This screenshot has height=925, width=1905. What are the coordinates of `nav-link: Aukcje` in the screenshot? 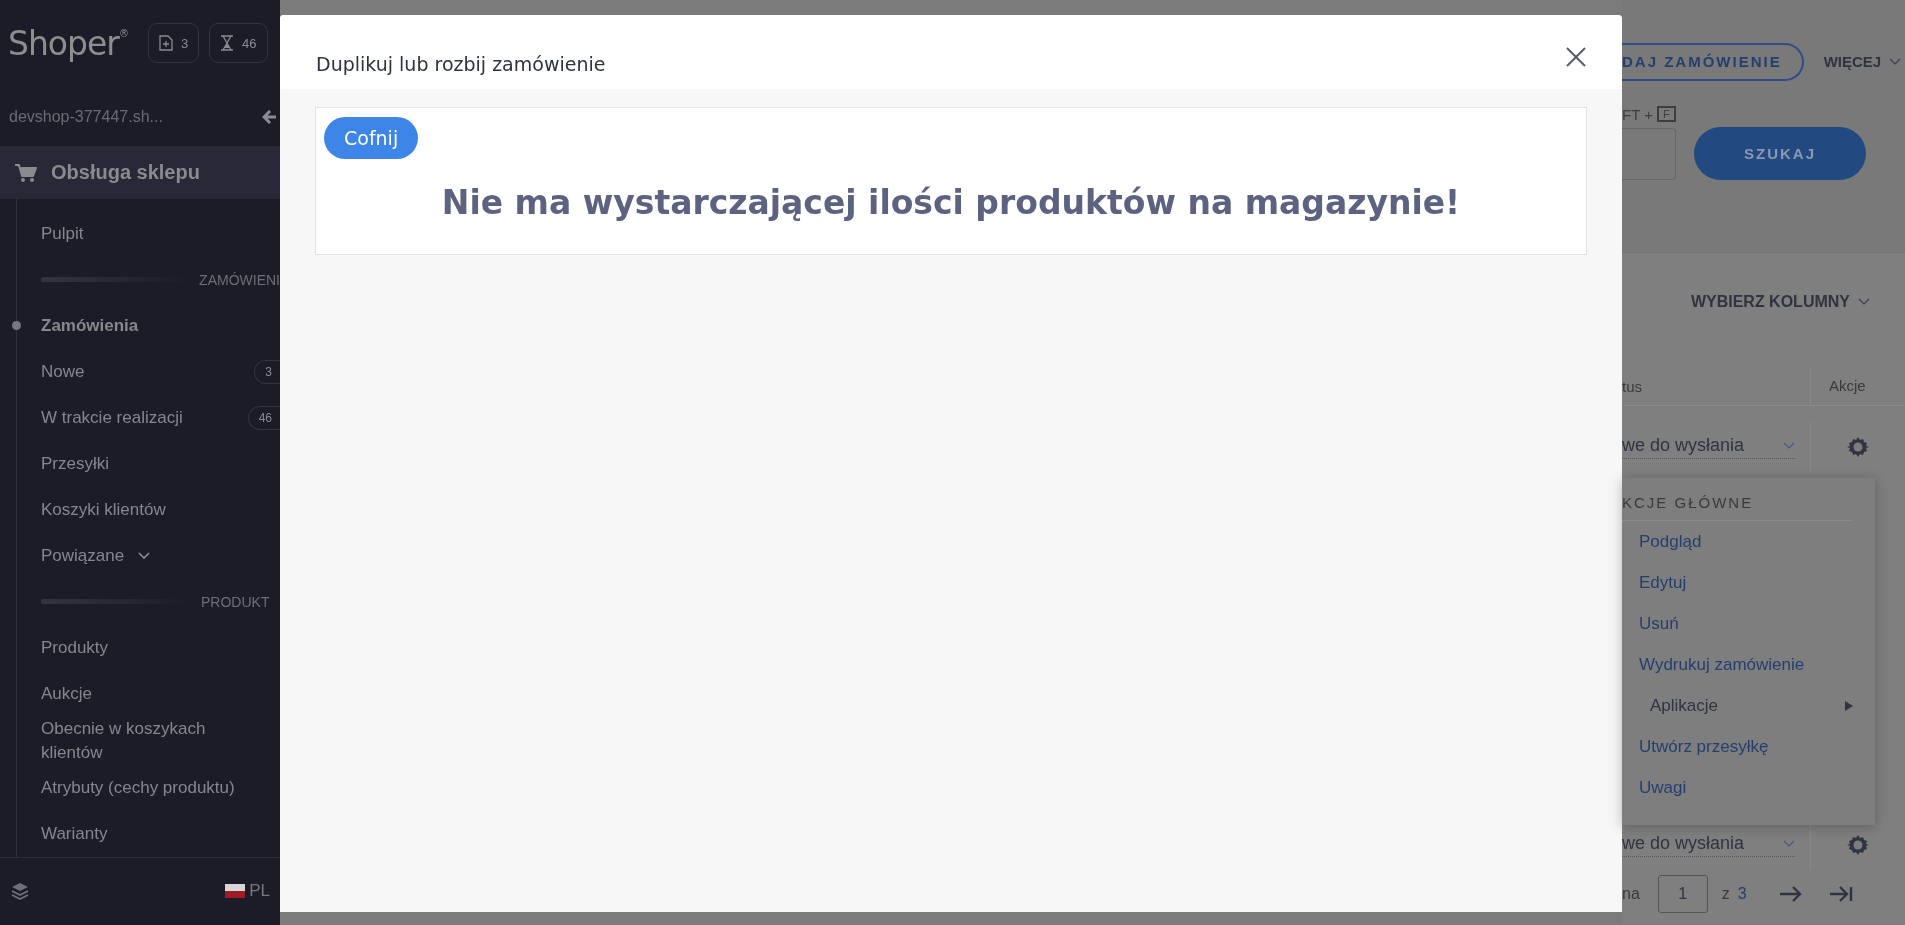 It's located at (67, 693).